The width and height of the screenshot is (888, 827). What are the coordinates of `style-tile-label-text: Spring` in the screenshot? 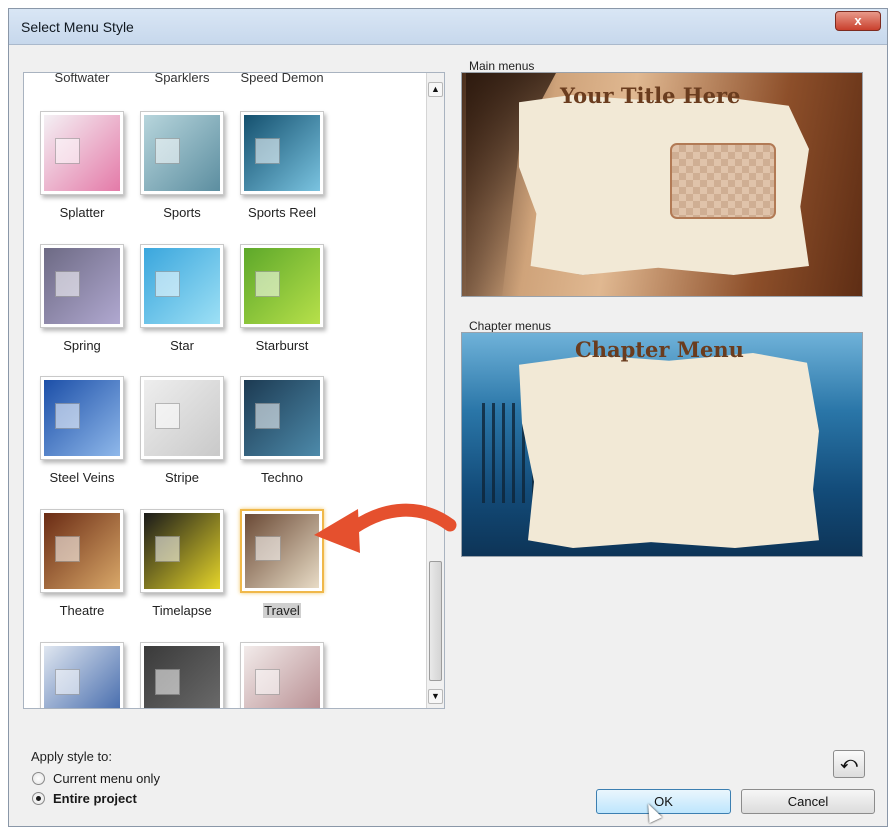 It's located at (82, 345).